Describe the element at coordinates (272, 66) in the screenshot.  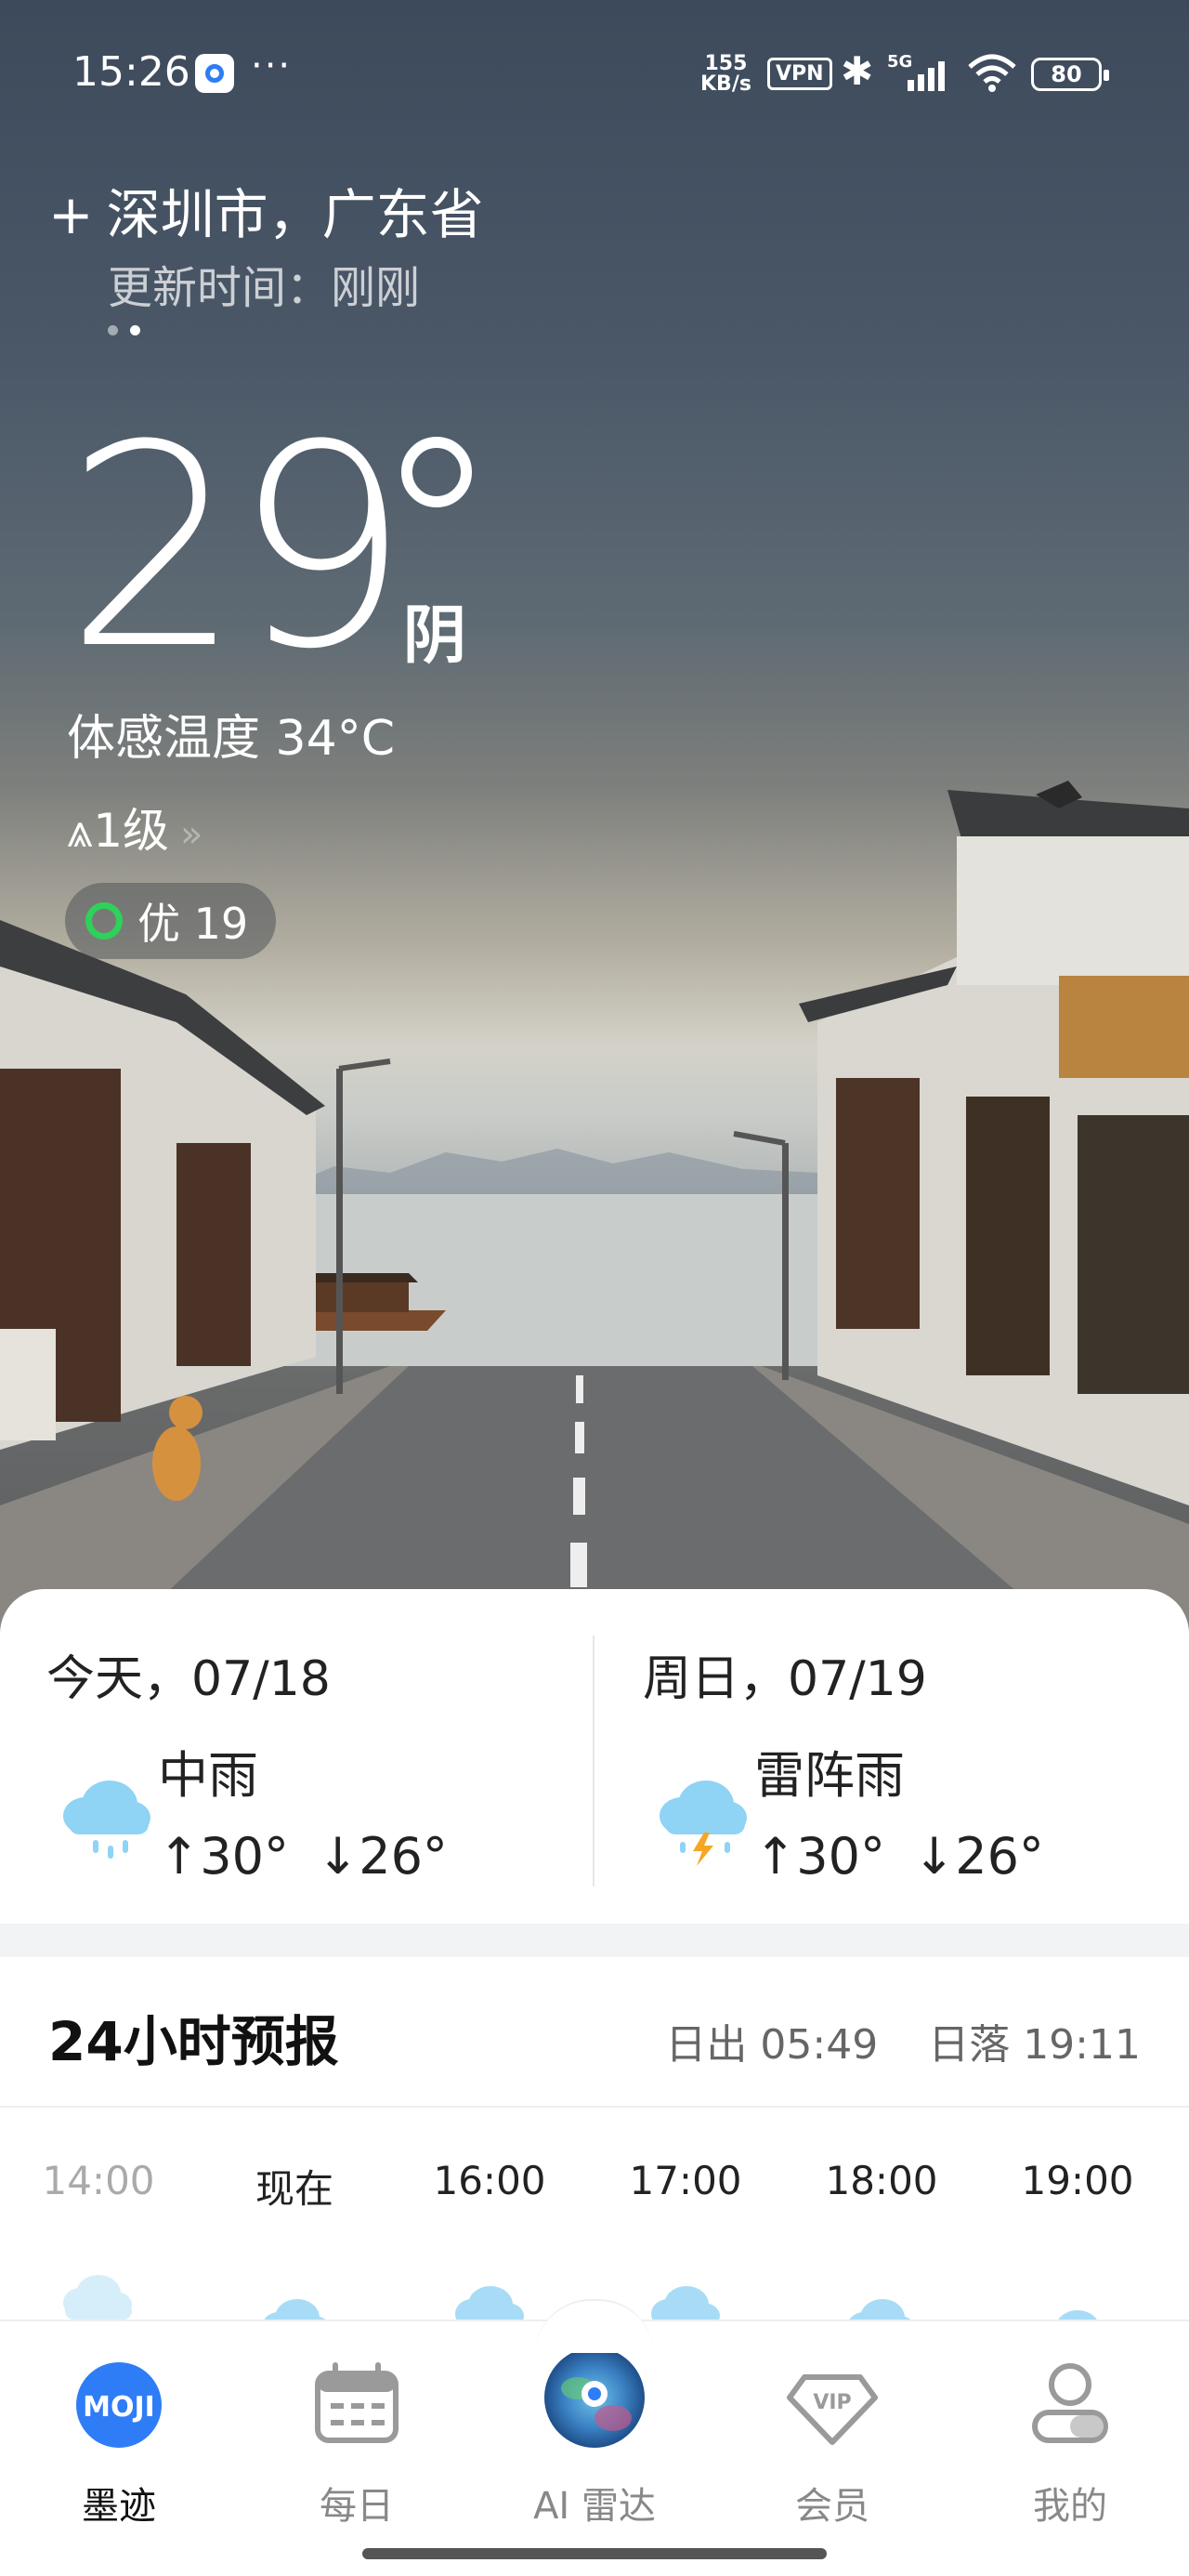
I see `more-notifications-icon: ···` at that location.